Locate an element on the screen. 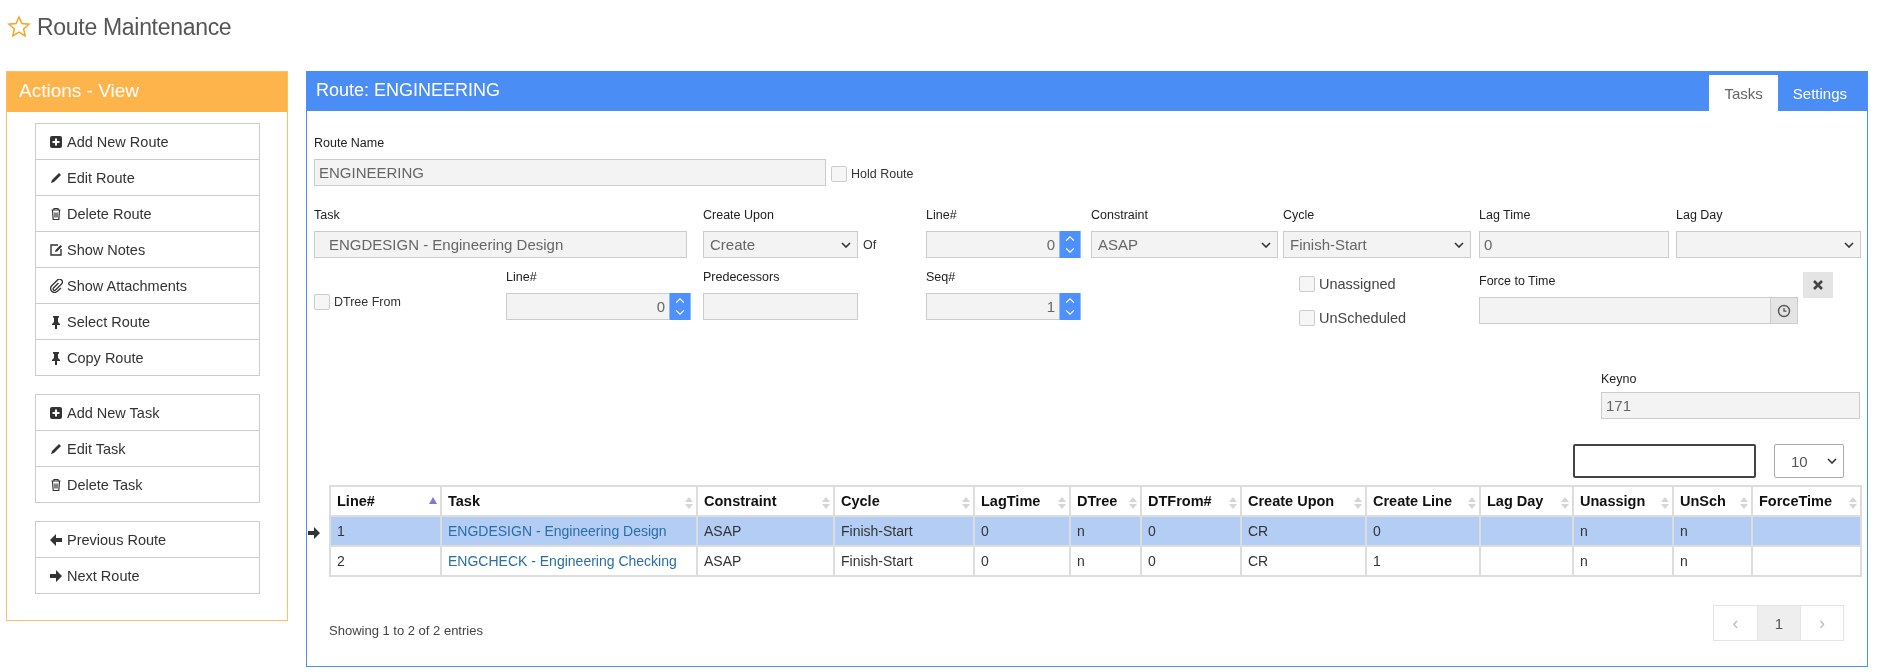 The height and width of the screenshot is (672, 1883). action-button: Previous Route is located at coordinates (147, 539).